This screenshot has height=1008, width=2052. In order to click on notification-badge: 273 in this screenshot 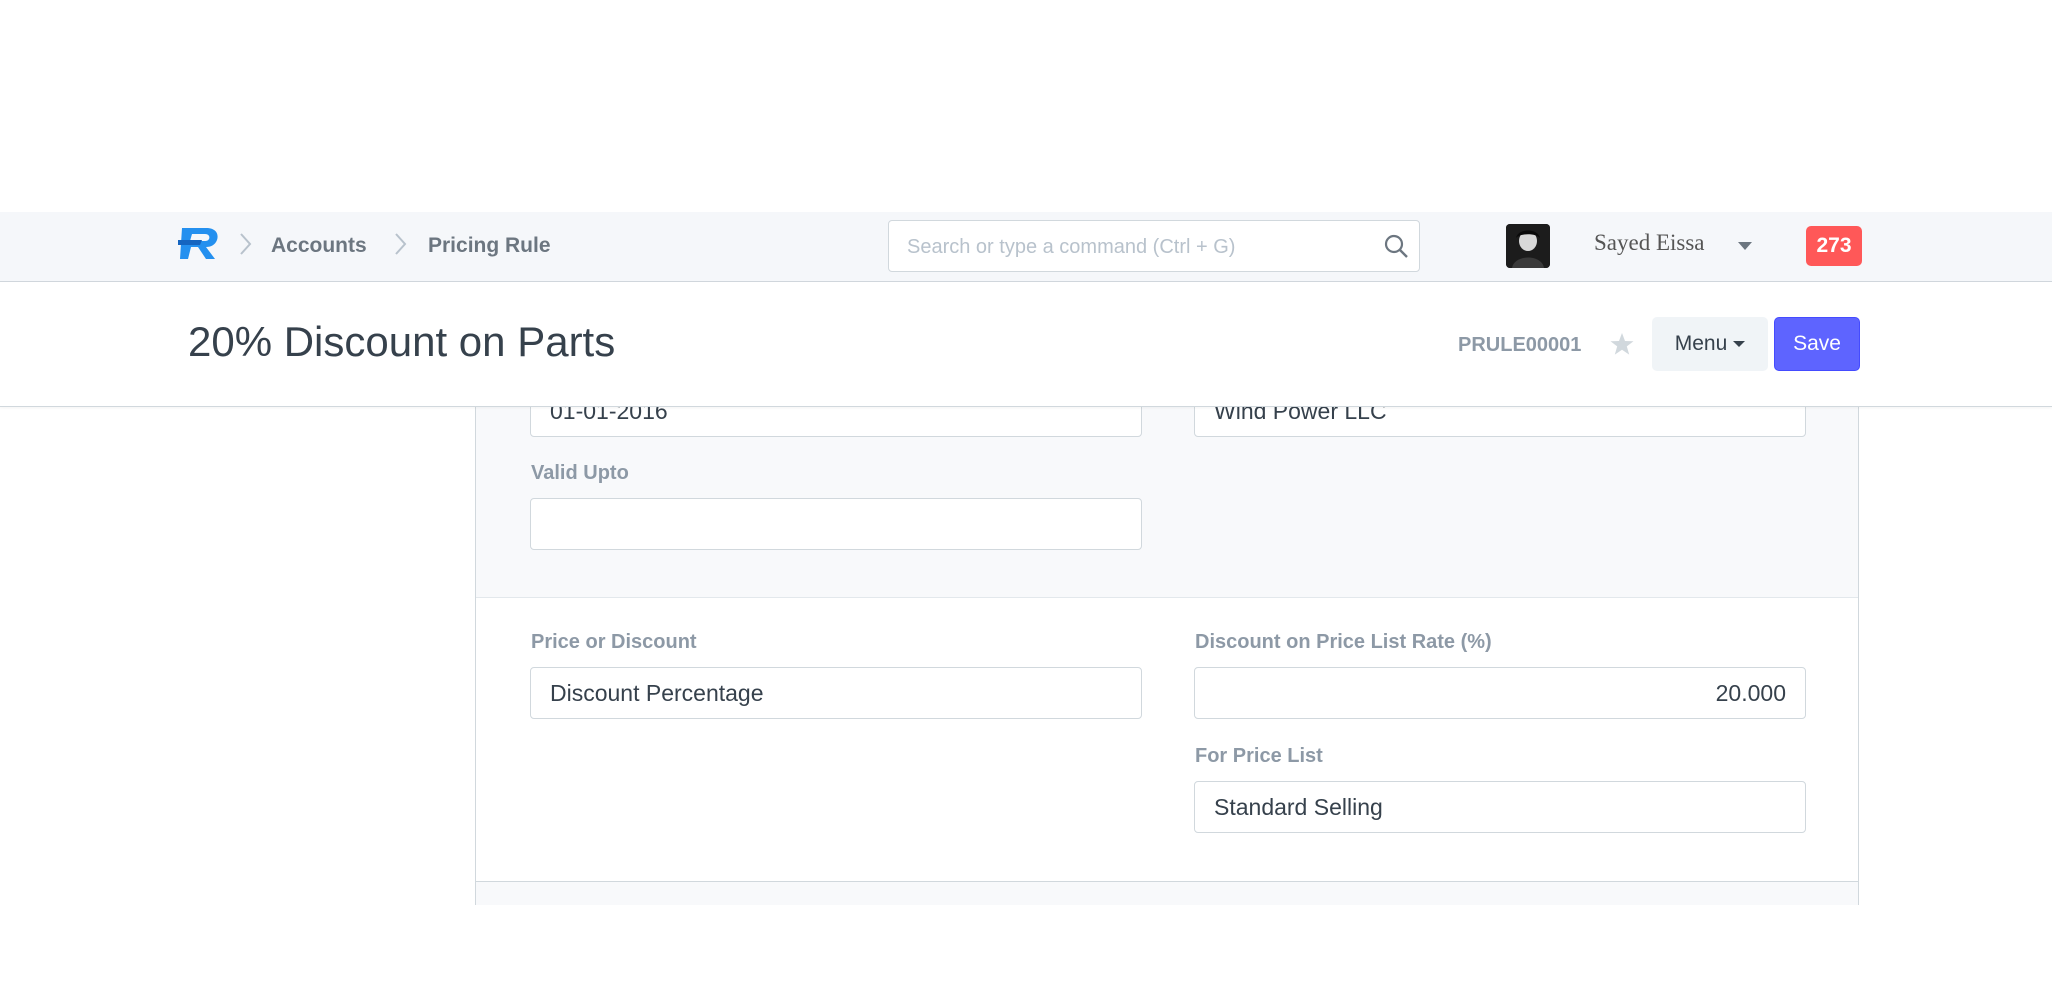, I will do `click(1834, 246)`.